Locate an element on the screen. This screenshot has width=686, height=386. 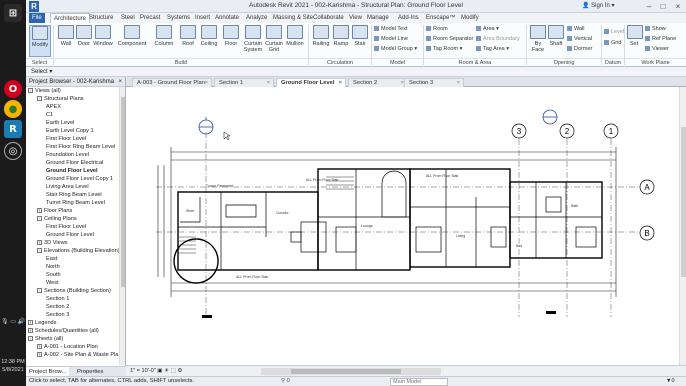
browser-tree-item: East is located at coordinates (51, 259).